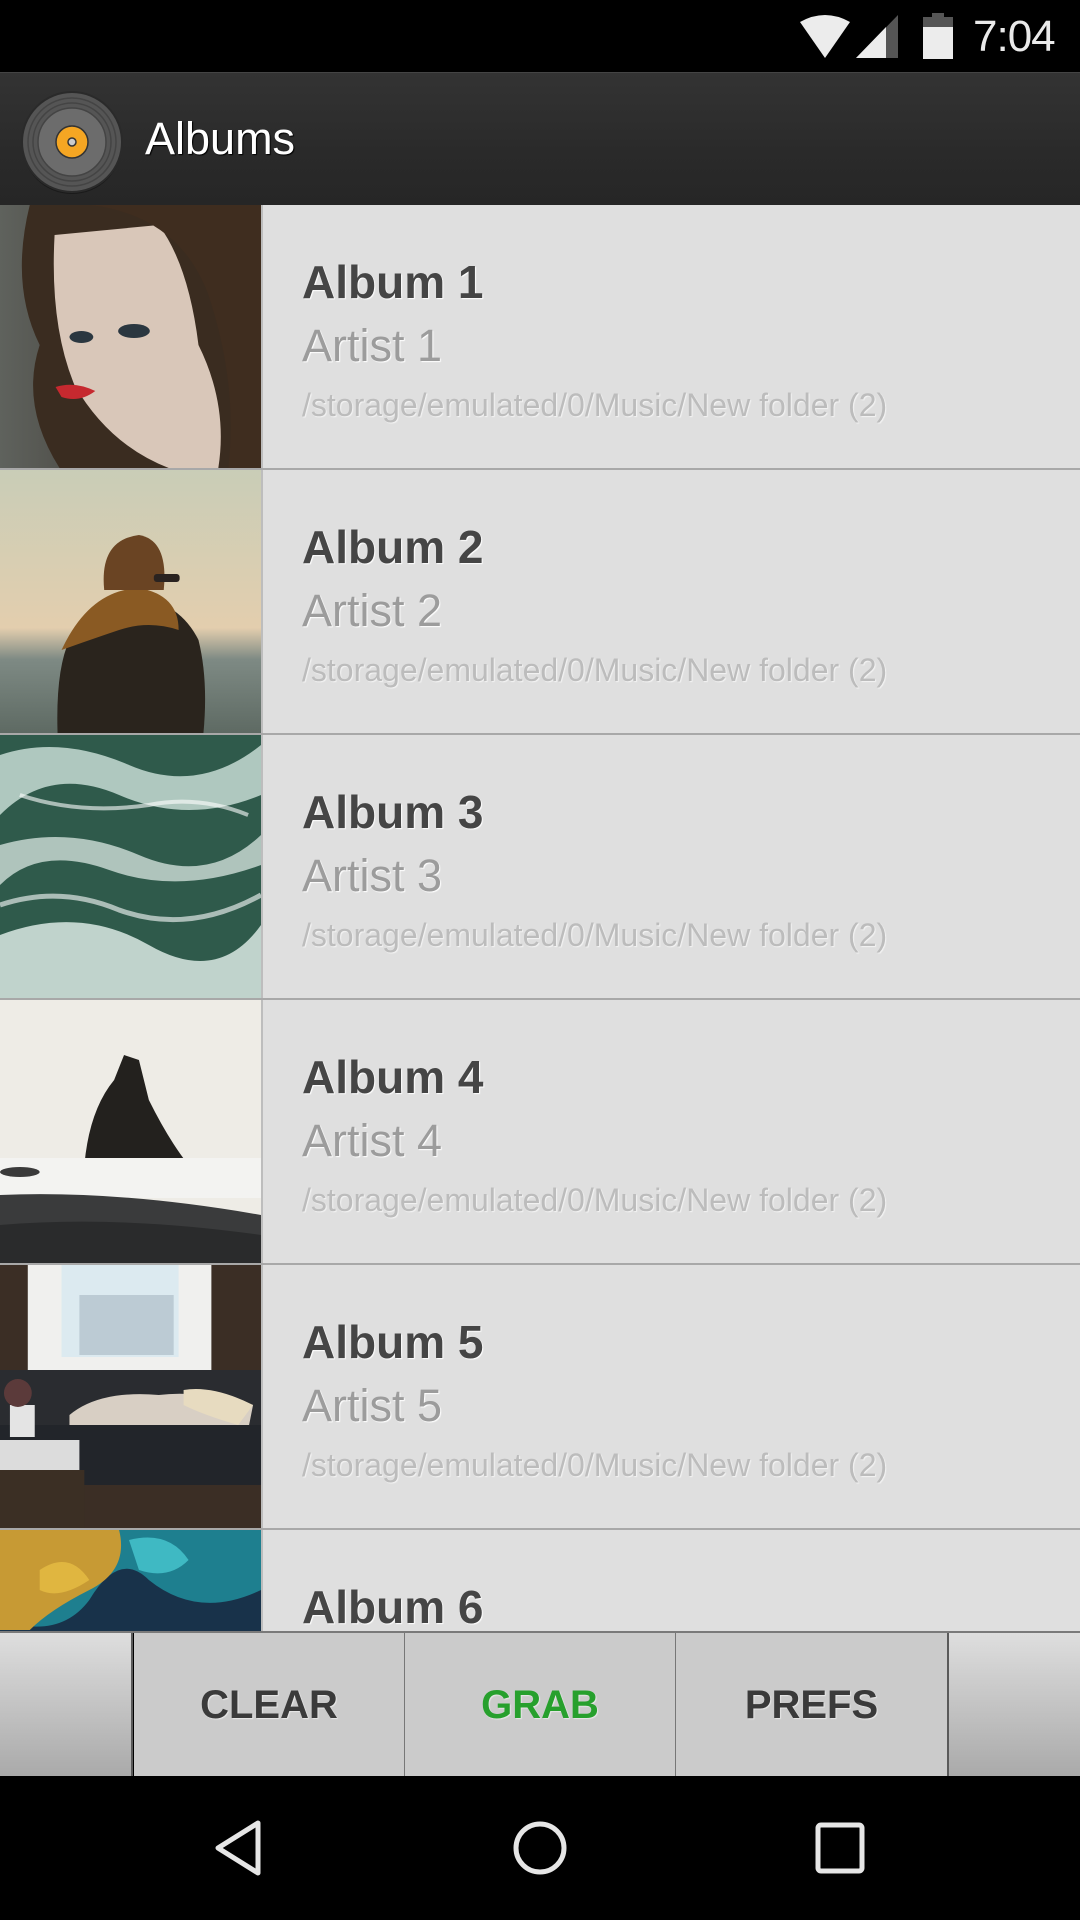 This screenshot has height=1920, width=1080. I want to click on vinyl-record-icon, so click(72, 142).